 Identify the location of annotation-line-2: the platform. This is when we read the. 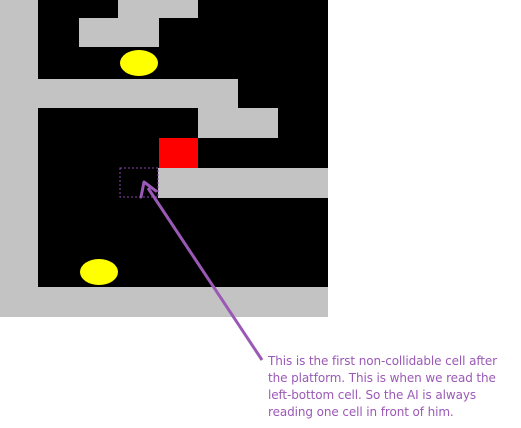
(382, 378).